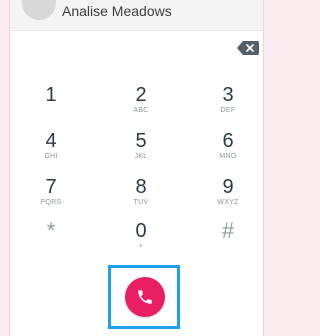 The height and width of the screenshot is (336, 320). What do you see at coordinates (228, 247) in the screenshot?
I see `key-hash-letters` at bounding box center [228, 247].